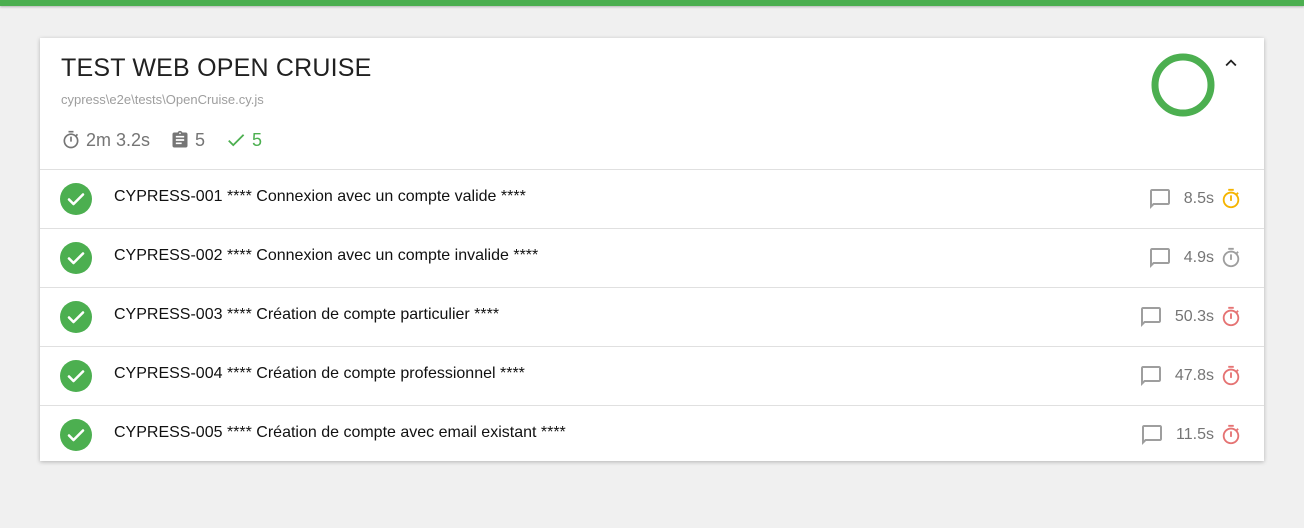  I want to click on suite-duration: 2m 3.2s, so click(118, 139).